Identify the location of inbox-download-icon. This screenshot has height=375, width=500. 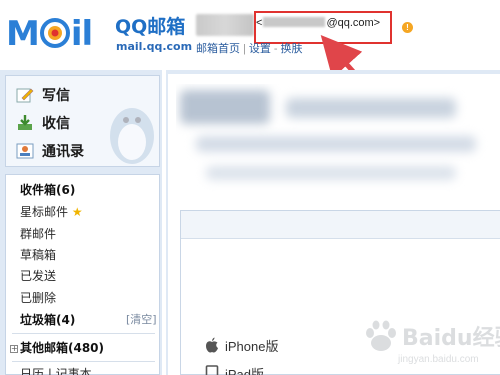
(25, 122).